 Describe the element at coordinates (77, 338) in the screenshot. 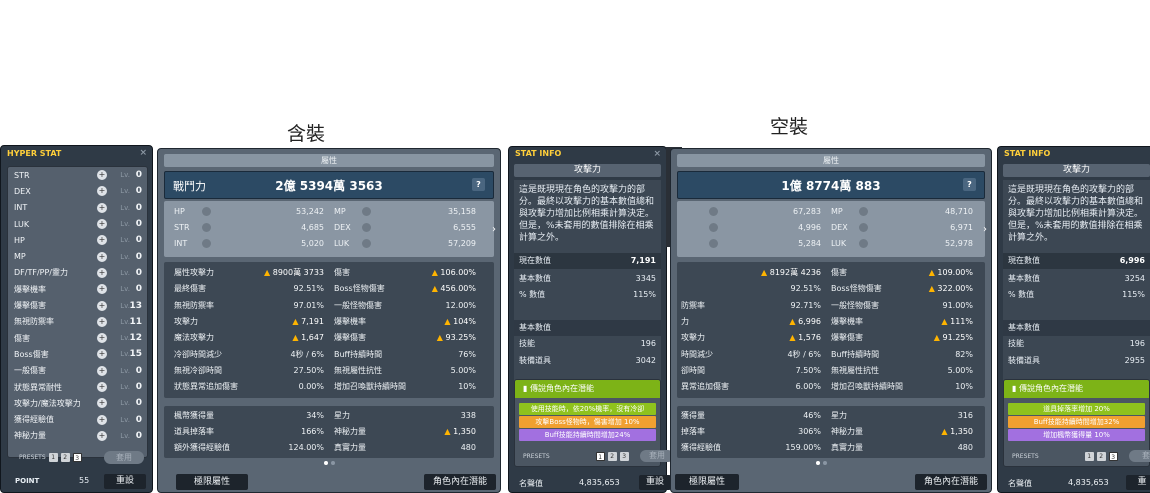

I see `hyper-stat-row: 傷害 + Lv. 12` at that location.